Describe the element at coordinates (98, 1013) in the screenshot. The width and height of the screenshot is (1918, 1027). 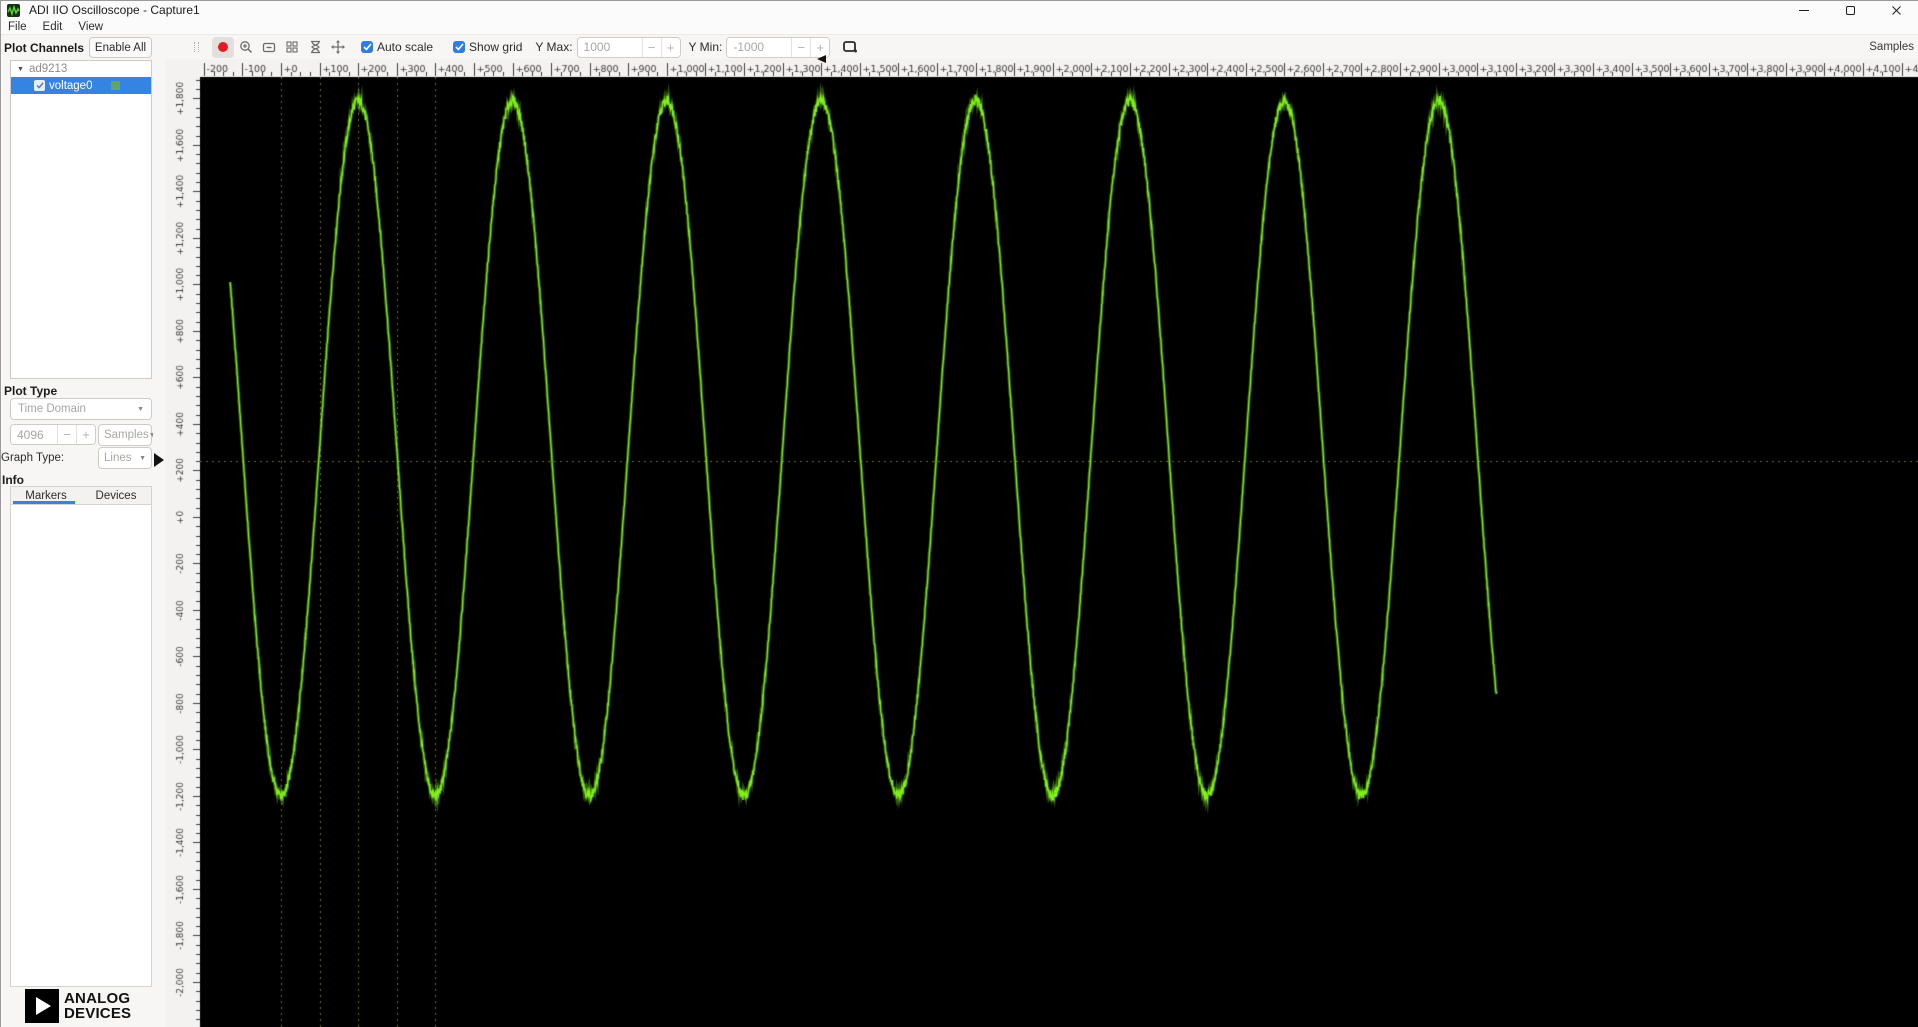
I see `logo-line2: DEVICES` at that location.